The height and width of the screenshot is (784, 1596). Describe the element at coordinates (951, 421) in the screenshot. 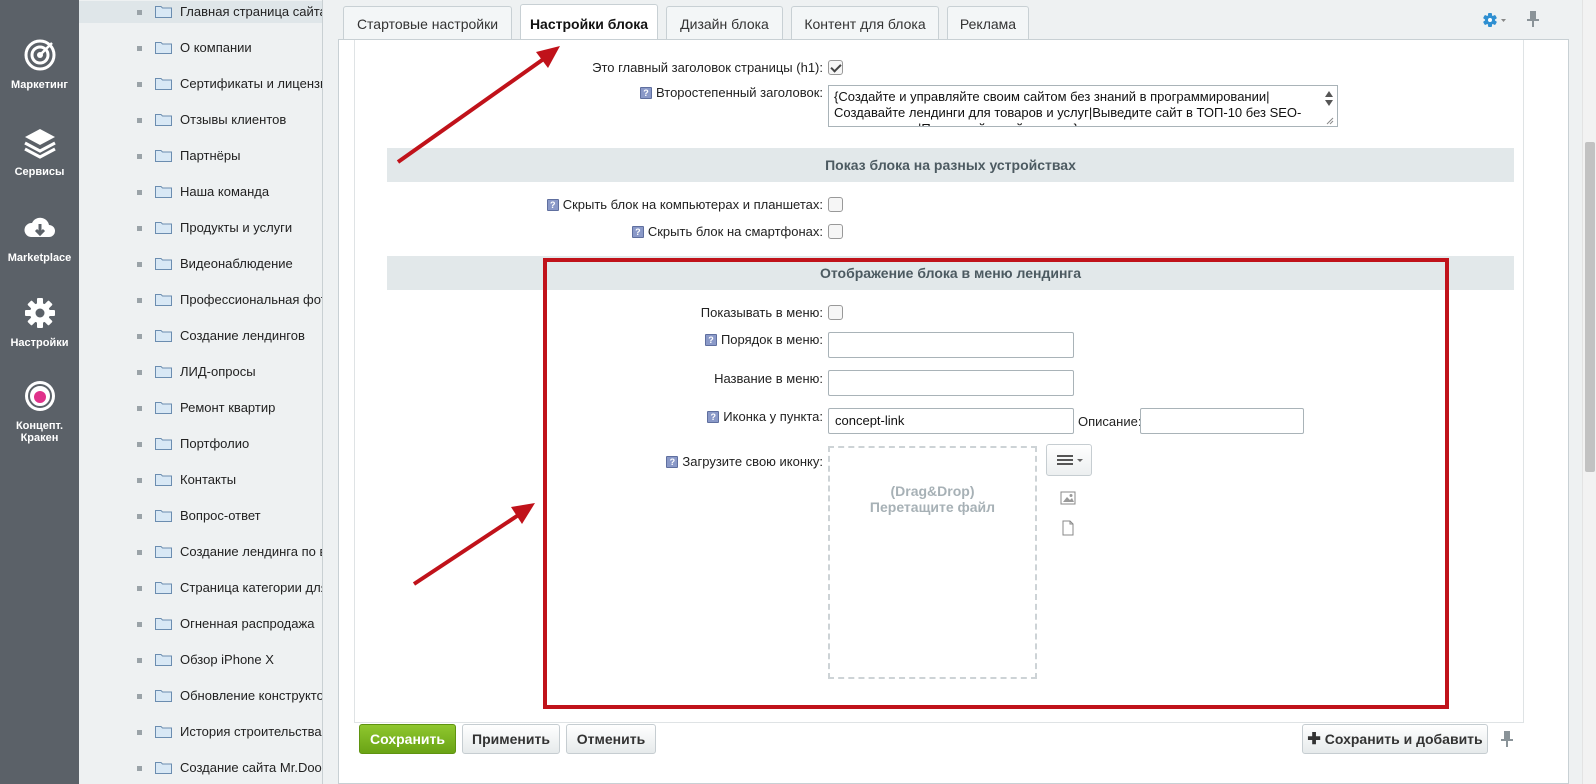

I see `icon-input: concept-link` at that location.